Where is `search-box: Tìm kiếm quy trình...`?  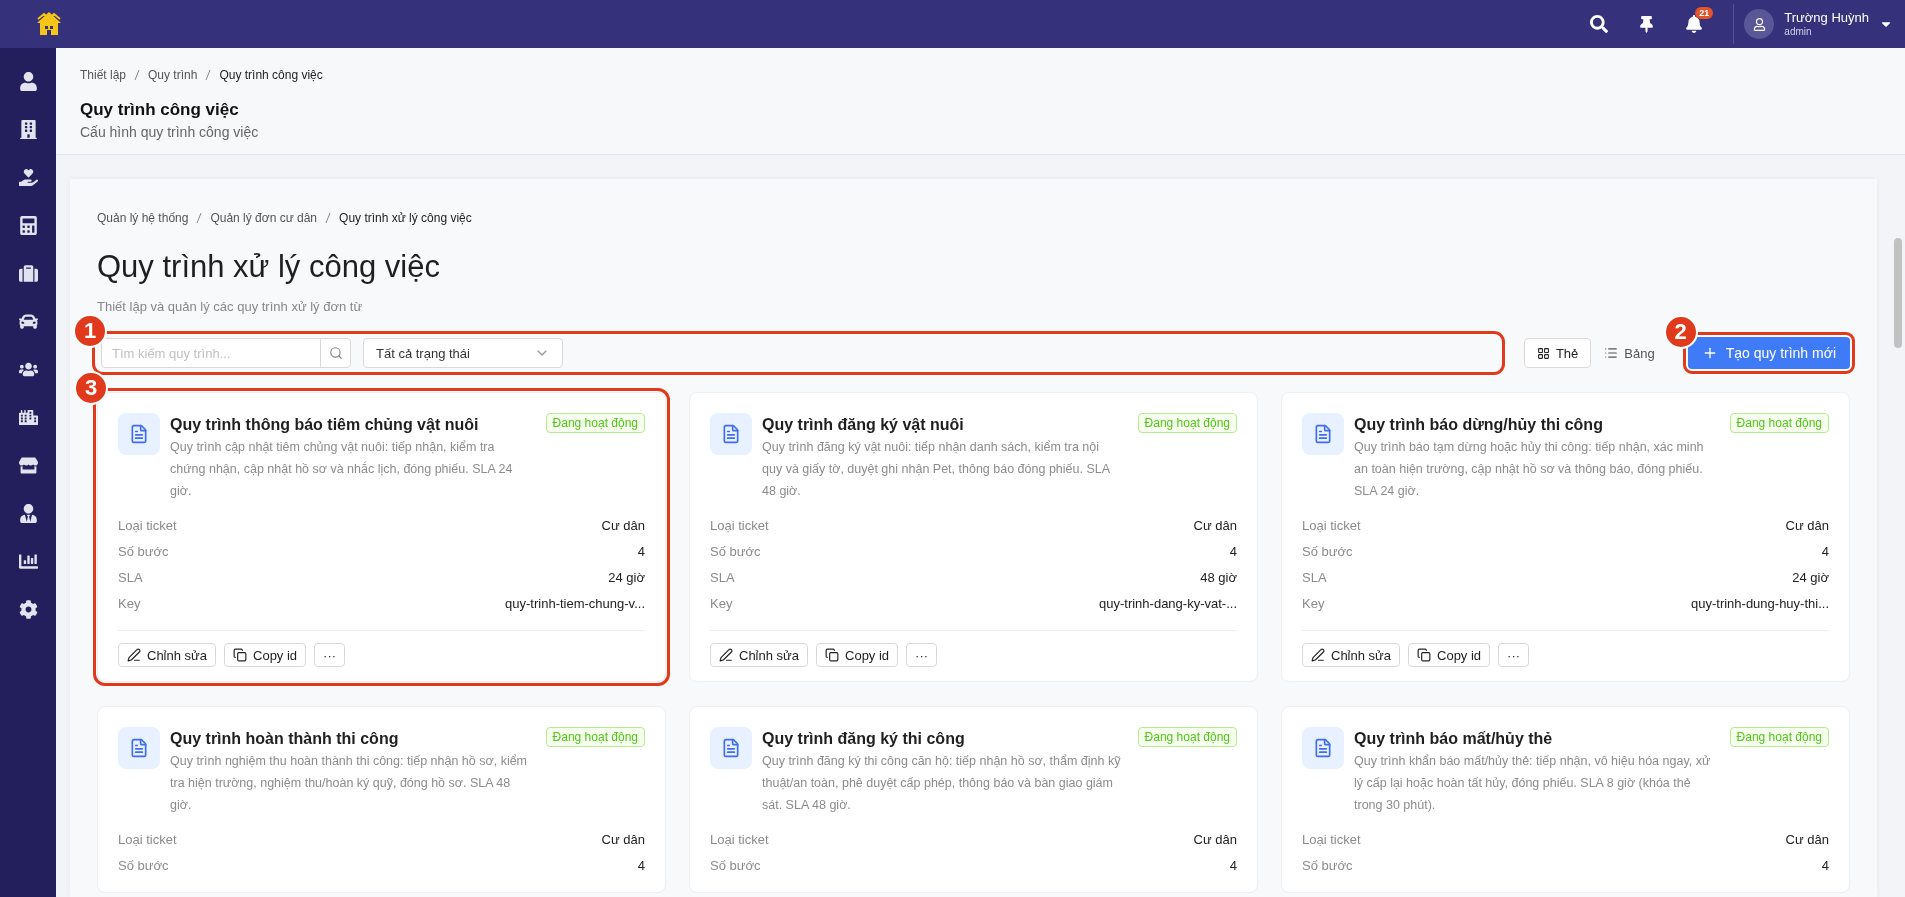 search-box: Tìm kiếm quy trình... is located at coordinates (226, 353).